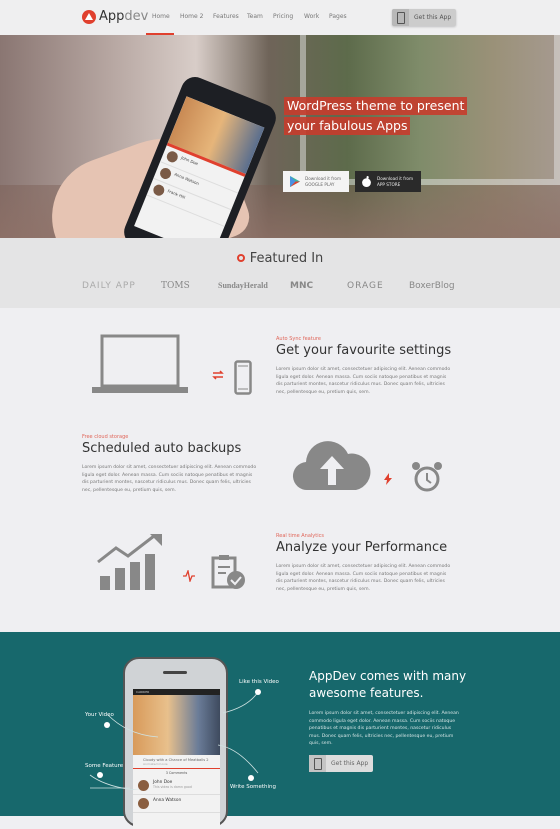 The width and height of the screenshot is (560, 829). What do you see at coordinates (298, 339) in the screenshot?
I see `feature-tag: Auto Sync feature` at bounding box center [298, 339].